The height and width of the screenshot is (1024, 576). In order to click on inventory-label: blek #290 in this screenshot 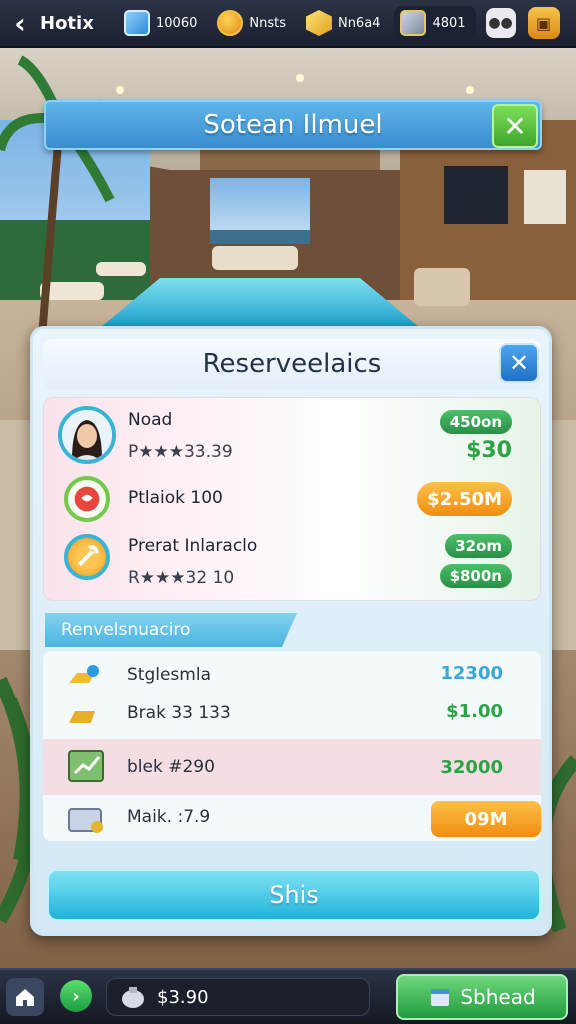, I will do `click(171, 767)`.